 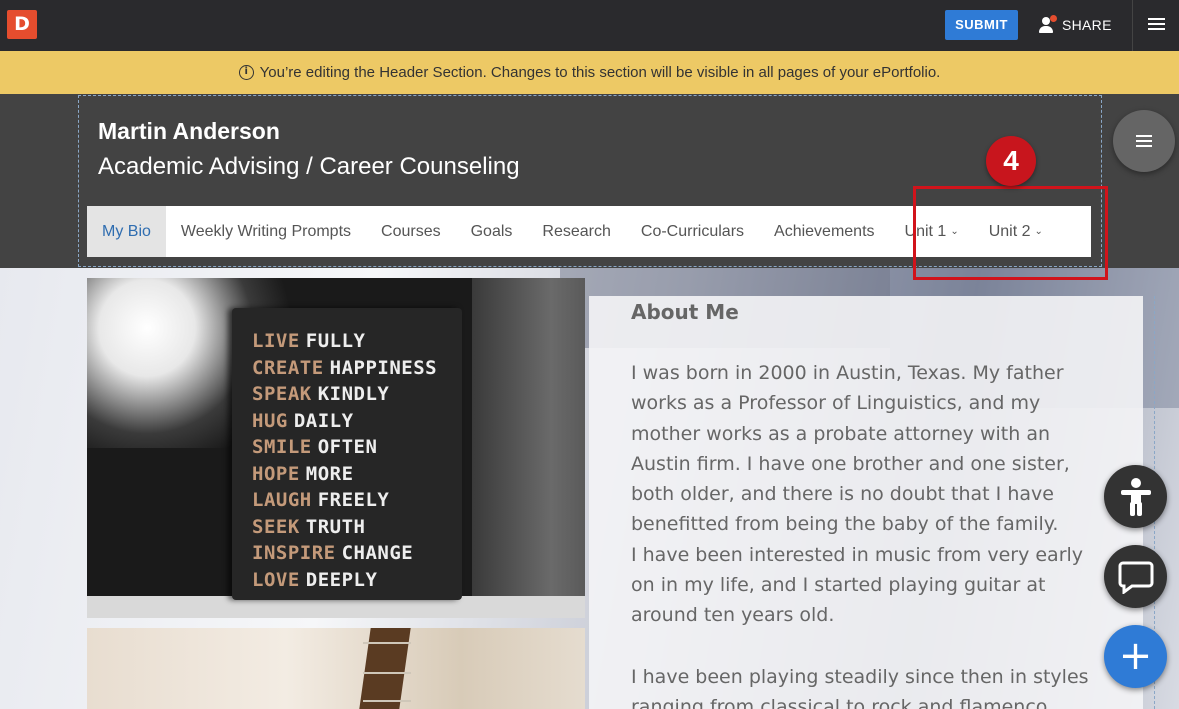 I want to click on nav-item-weekly-writing-prompts: Weekly Writing Prompts, so click(x=266, y=231).